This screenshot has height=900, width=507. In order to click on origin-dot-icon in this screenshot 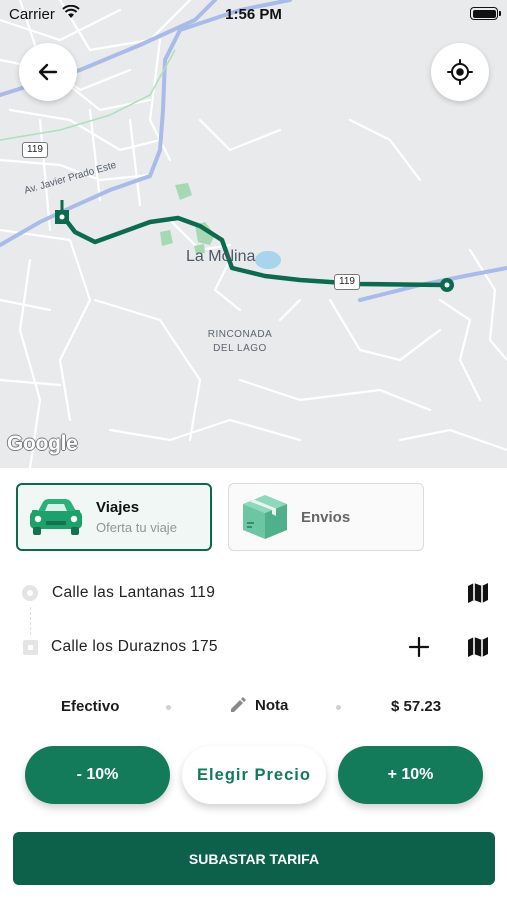, I will do `click(30, 593)`.